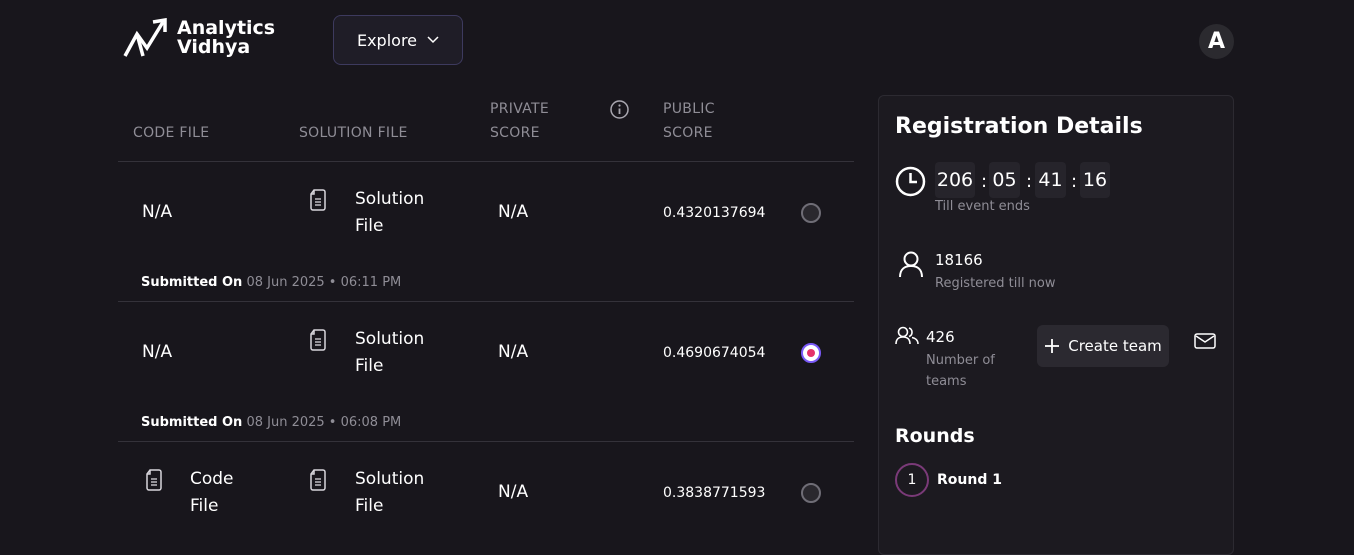 This screenshot has height=555, width=1354. What do you see at coordinates (389, 493) in the screenshot?
I see `row-3-solution-file-link: Solution File` at bounding box center [389, 493].